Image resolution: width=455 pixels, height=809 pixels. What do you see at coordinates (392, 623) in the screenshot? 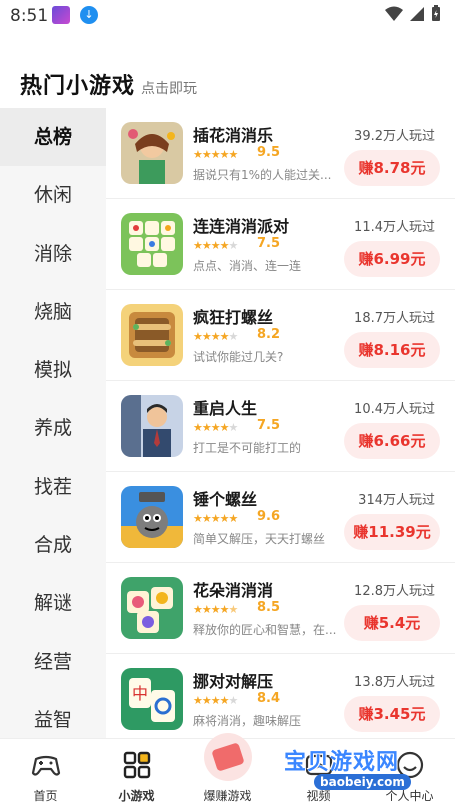
I see `earn-reward-button: 赚5.4元` at bounding box center [392, 623].